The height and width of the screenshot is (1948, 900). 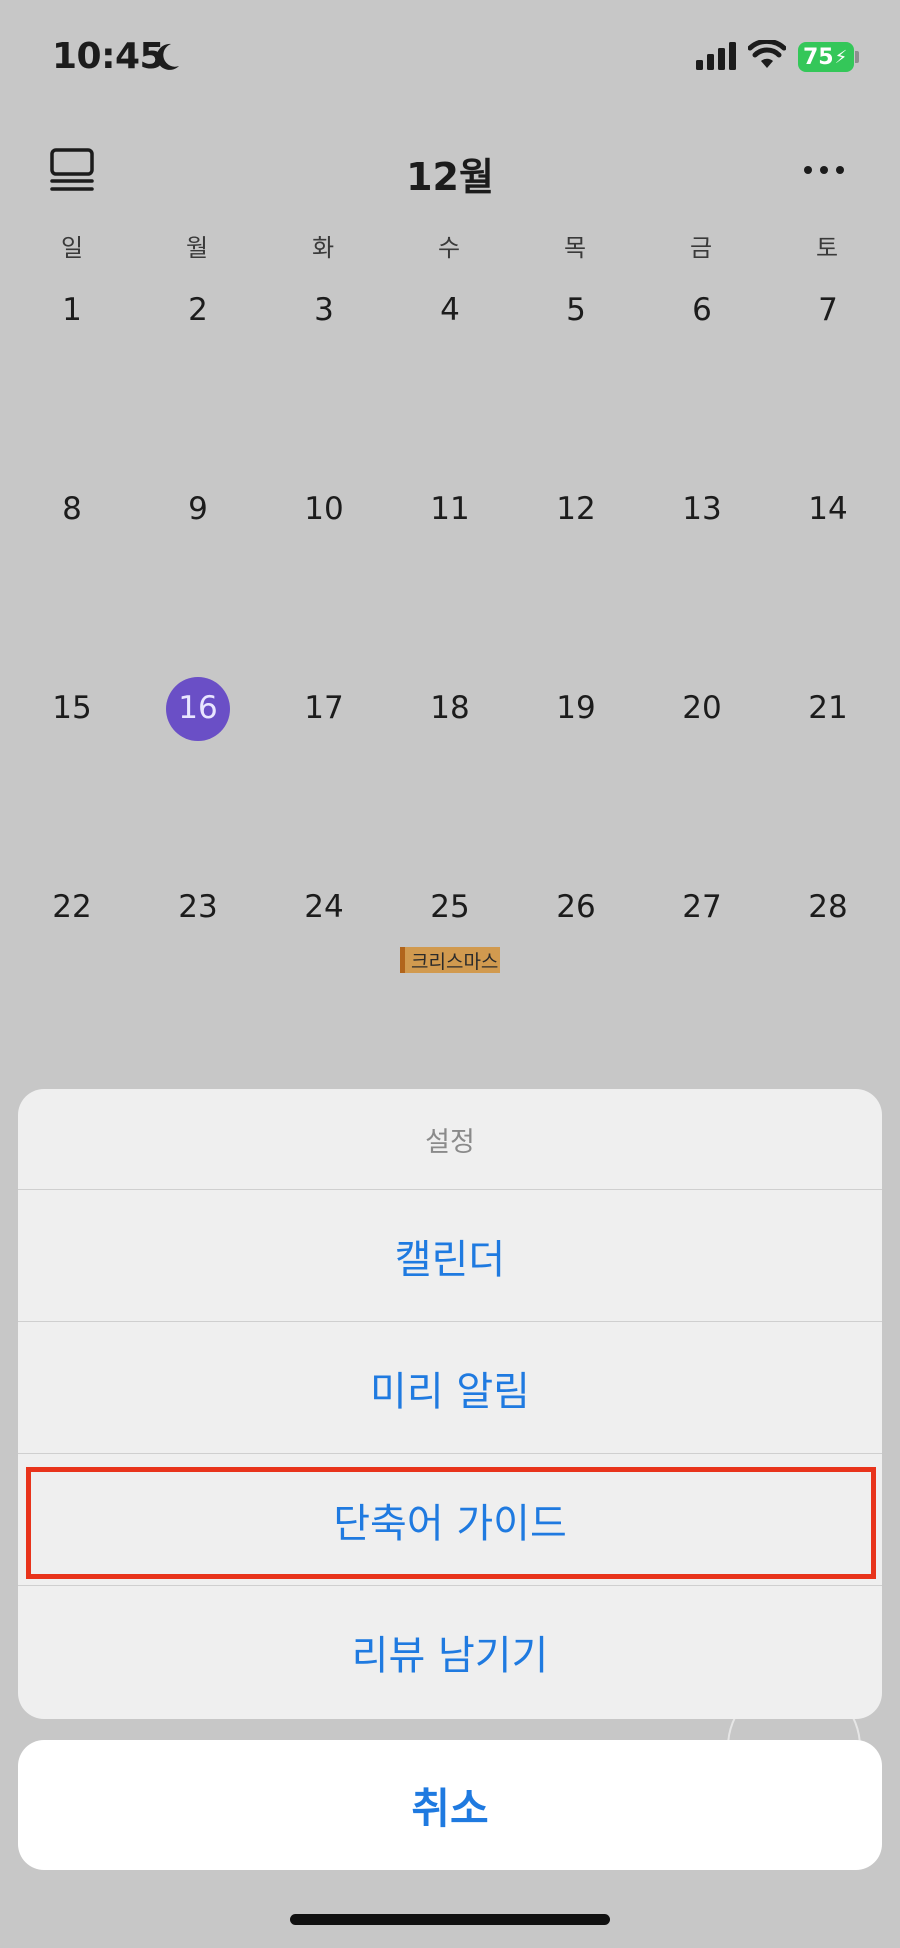 I want to click on highlight-annotation, so click(x=451, y=1523).